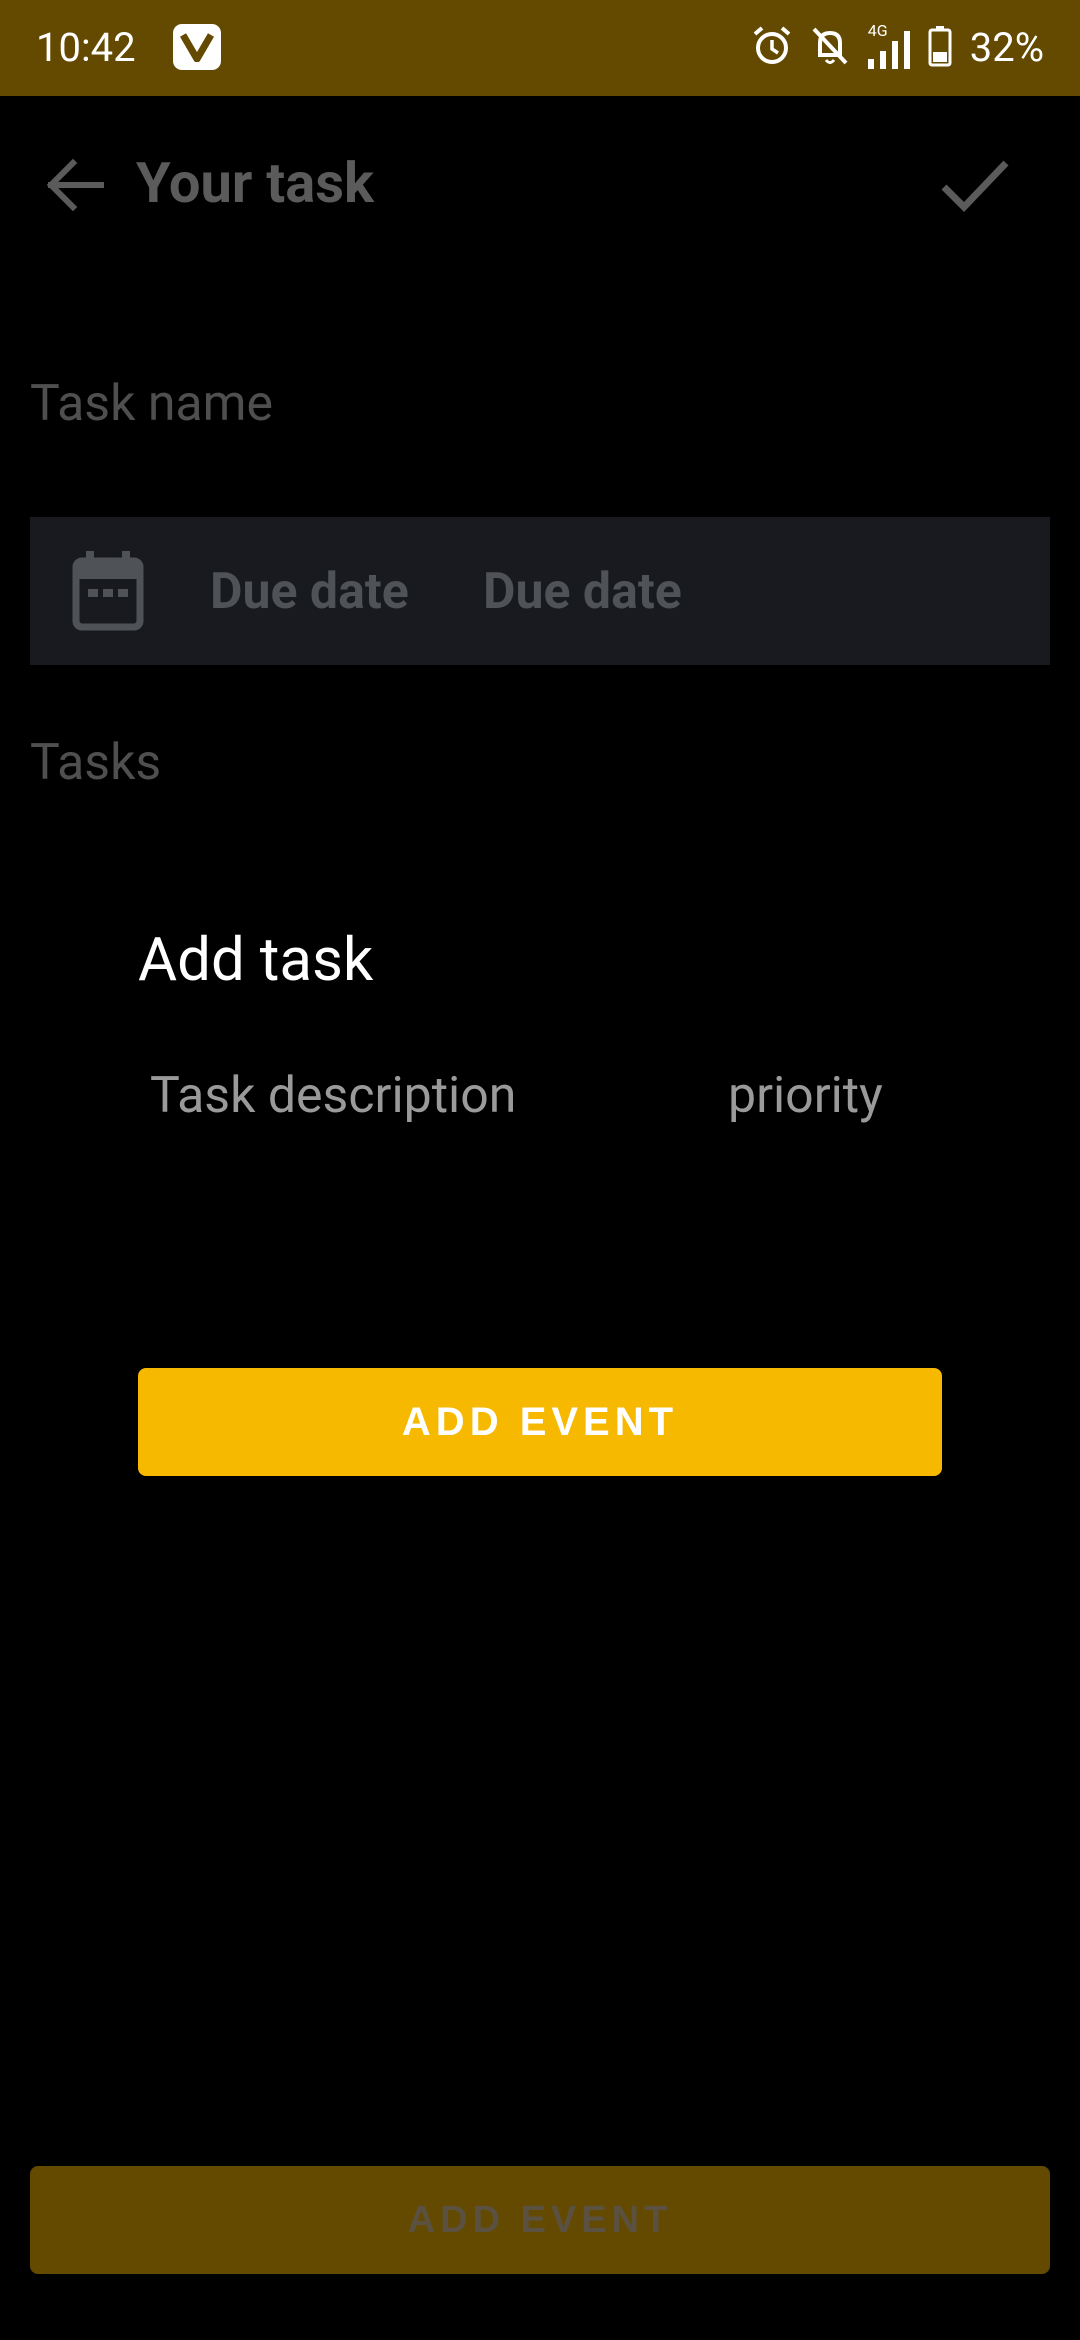 This screenshot has width=1080, height=2340. Describe the element at coordinates (582, 592) in the screenshot. I see `due-date-value: Due date` at that location.